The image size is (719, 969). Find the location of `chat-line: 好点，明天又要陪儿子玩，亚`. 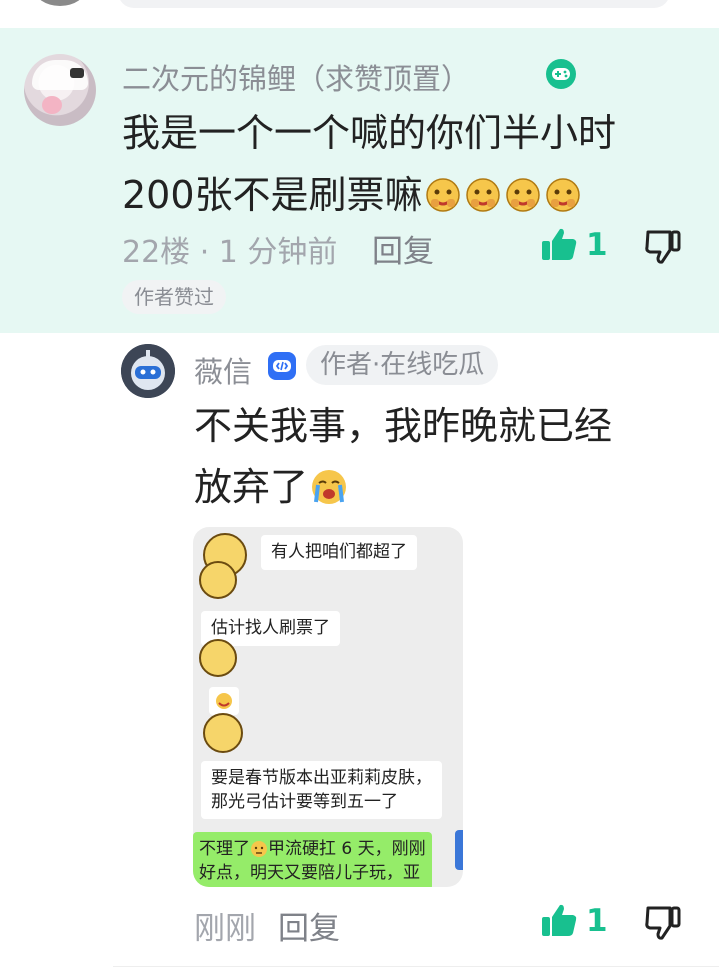

chat-line: 好点，明天又要陪儿子玩，亚 is located at coordinates (309, 873).